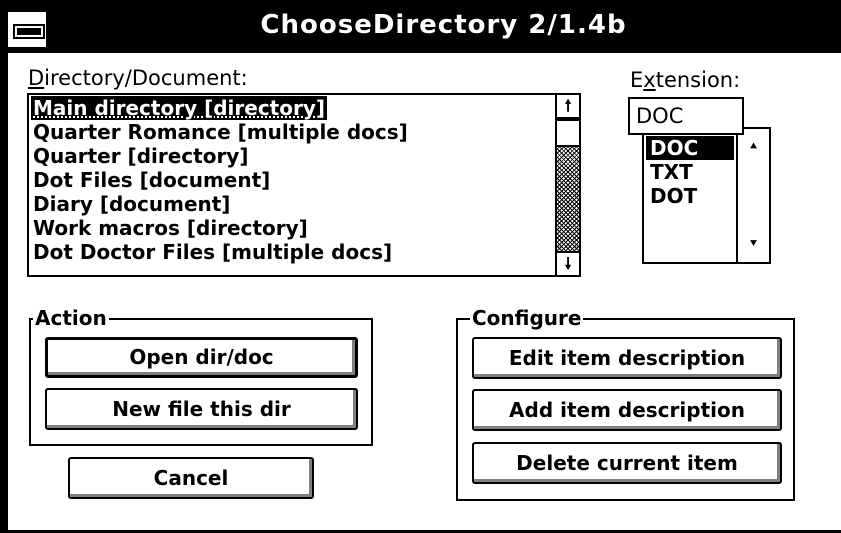 The image size is (841, 533). What do you see at coordinates (568, 133) in the screenshot?
I see `scroll-thumb` at bounding box center [568, 133].